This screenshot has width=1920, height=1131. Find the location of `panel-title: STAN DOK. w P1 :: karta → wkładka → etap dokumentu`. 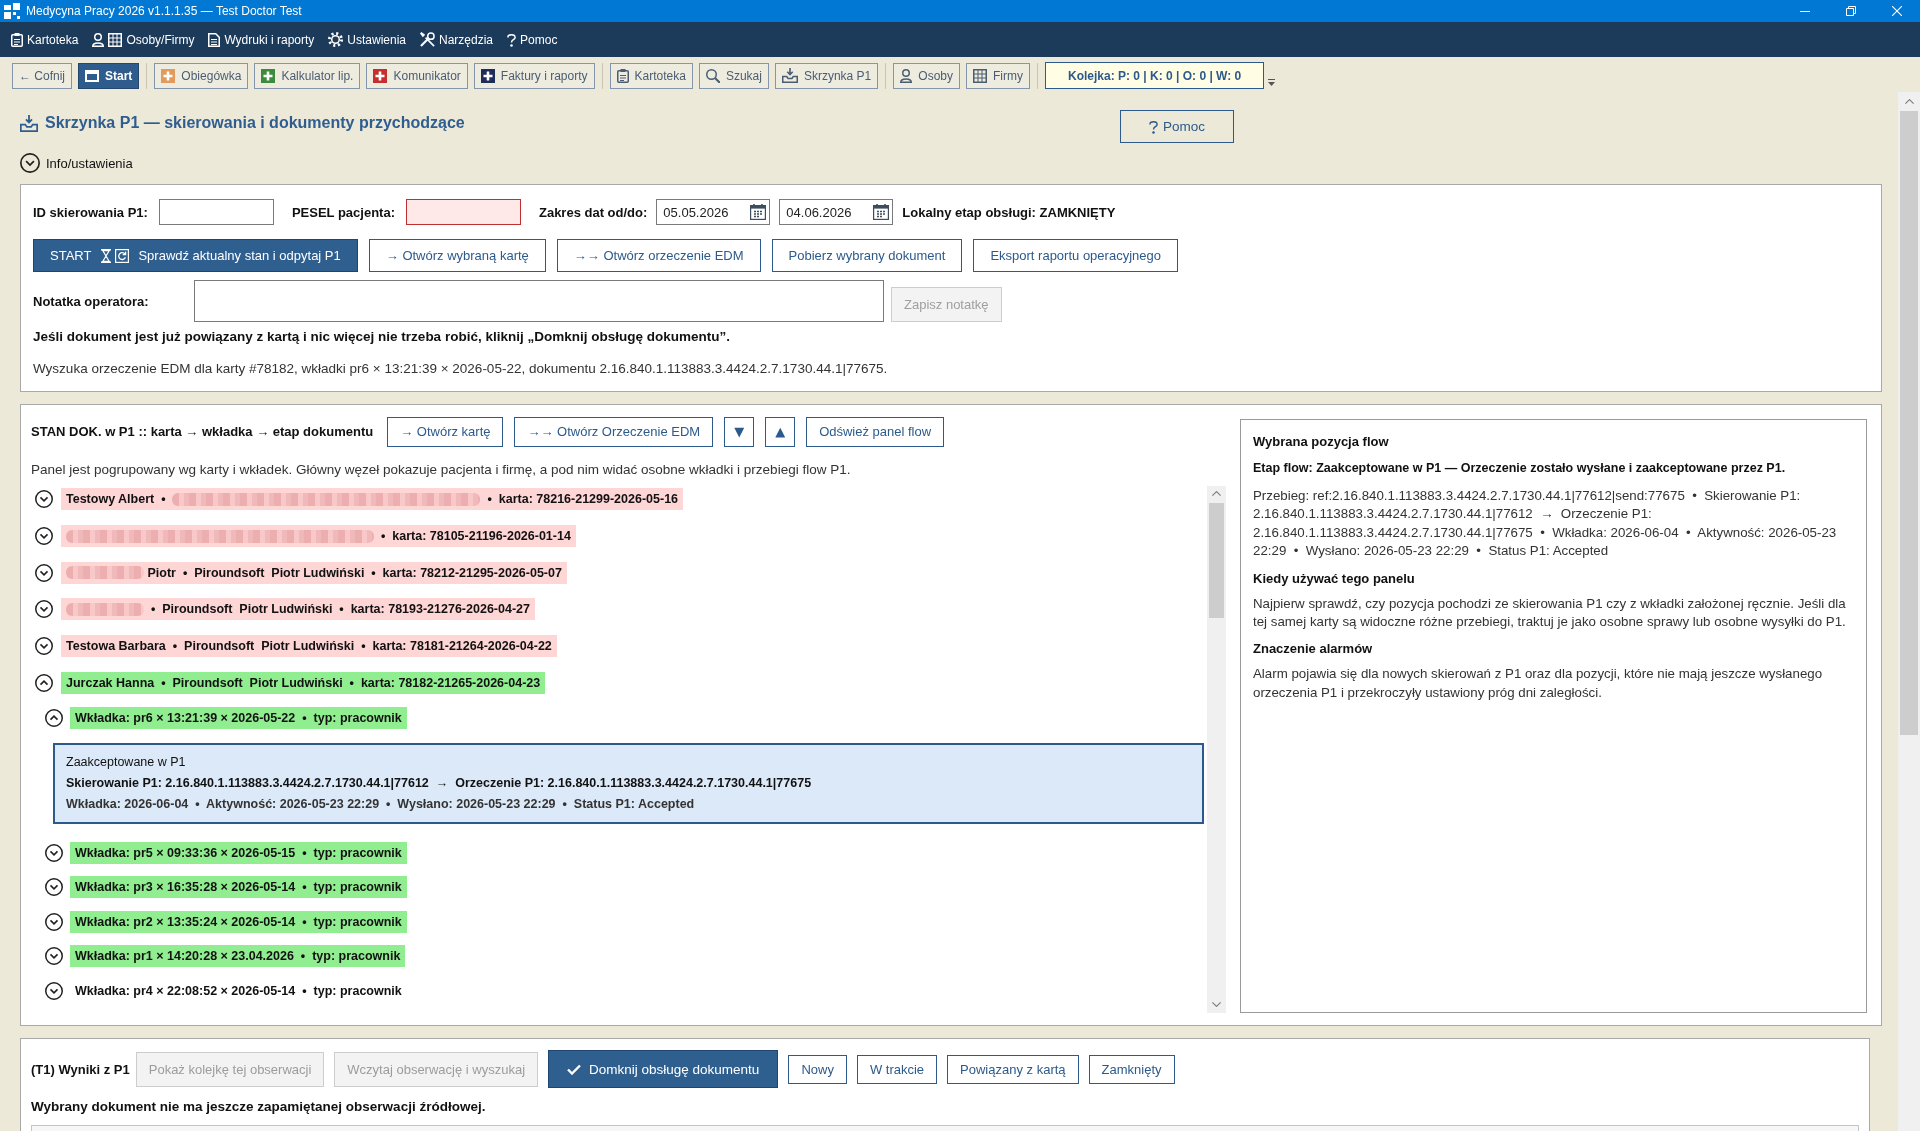

panel-title: STAN DOK. w P1 :: karta → wkładka → etap dokumentu is located at coordinates (202, 431).